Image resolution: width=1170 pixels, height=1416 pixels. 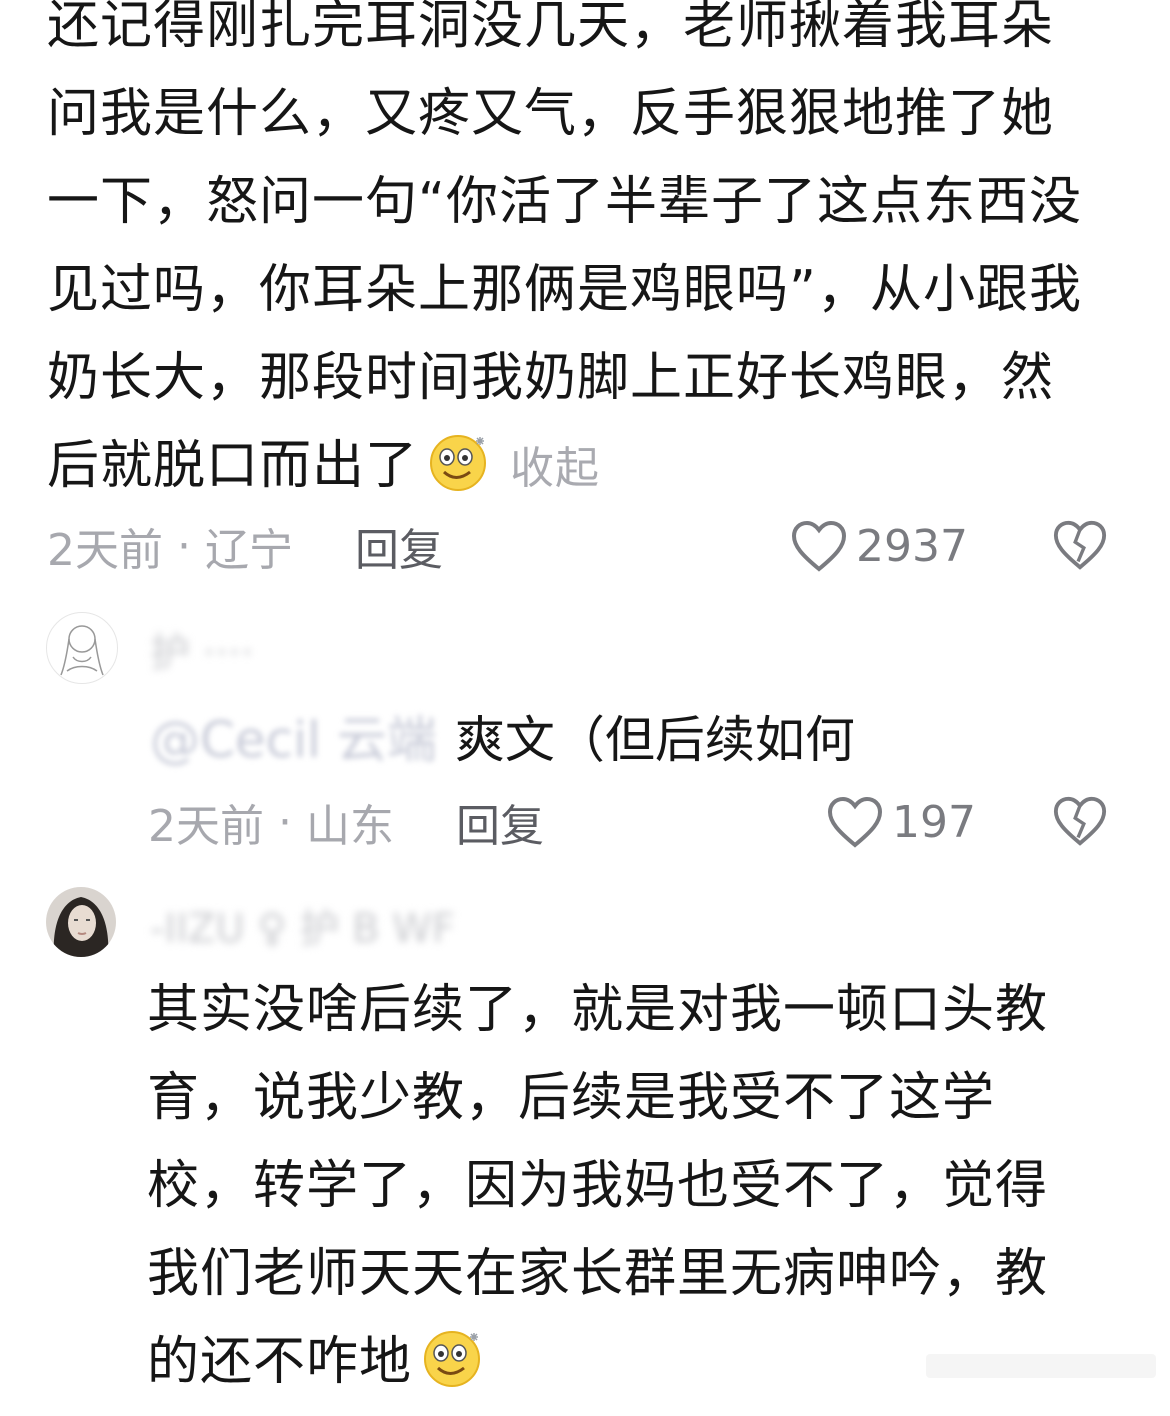 I want to click on comment-1-line: 问我是什么，又疼又气，反手狠狠地推了她, so click(x=551, y=114).